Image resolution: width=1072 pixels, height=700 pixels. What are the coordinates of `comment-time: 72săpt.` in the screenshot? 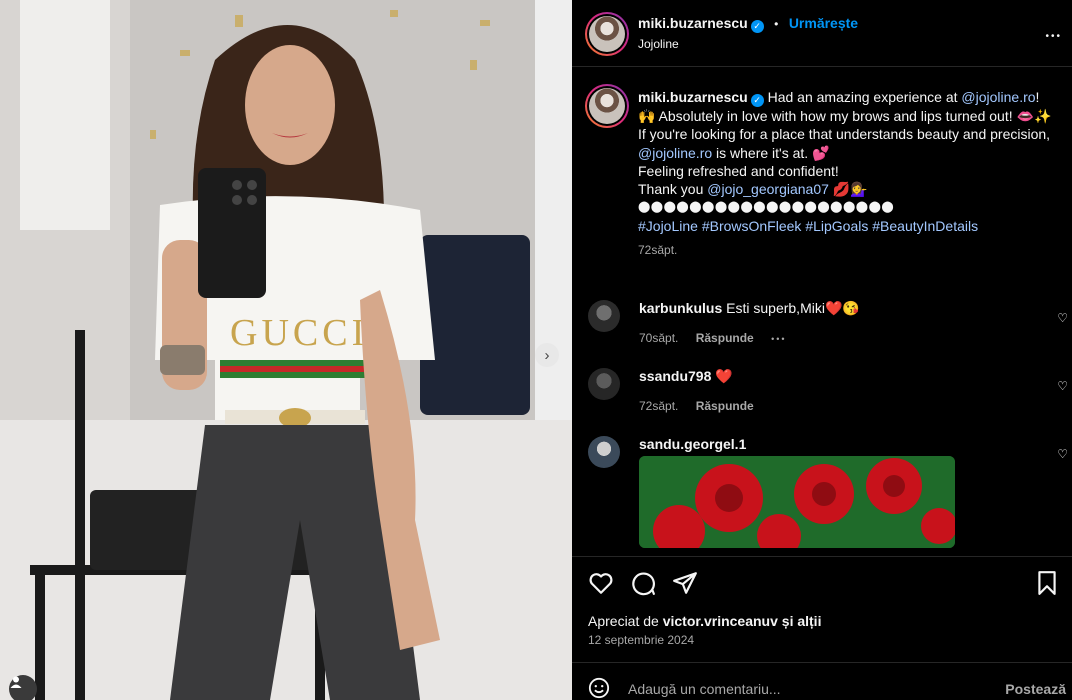 It's located at (658, 406).